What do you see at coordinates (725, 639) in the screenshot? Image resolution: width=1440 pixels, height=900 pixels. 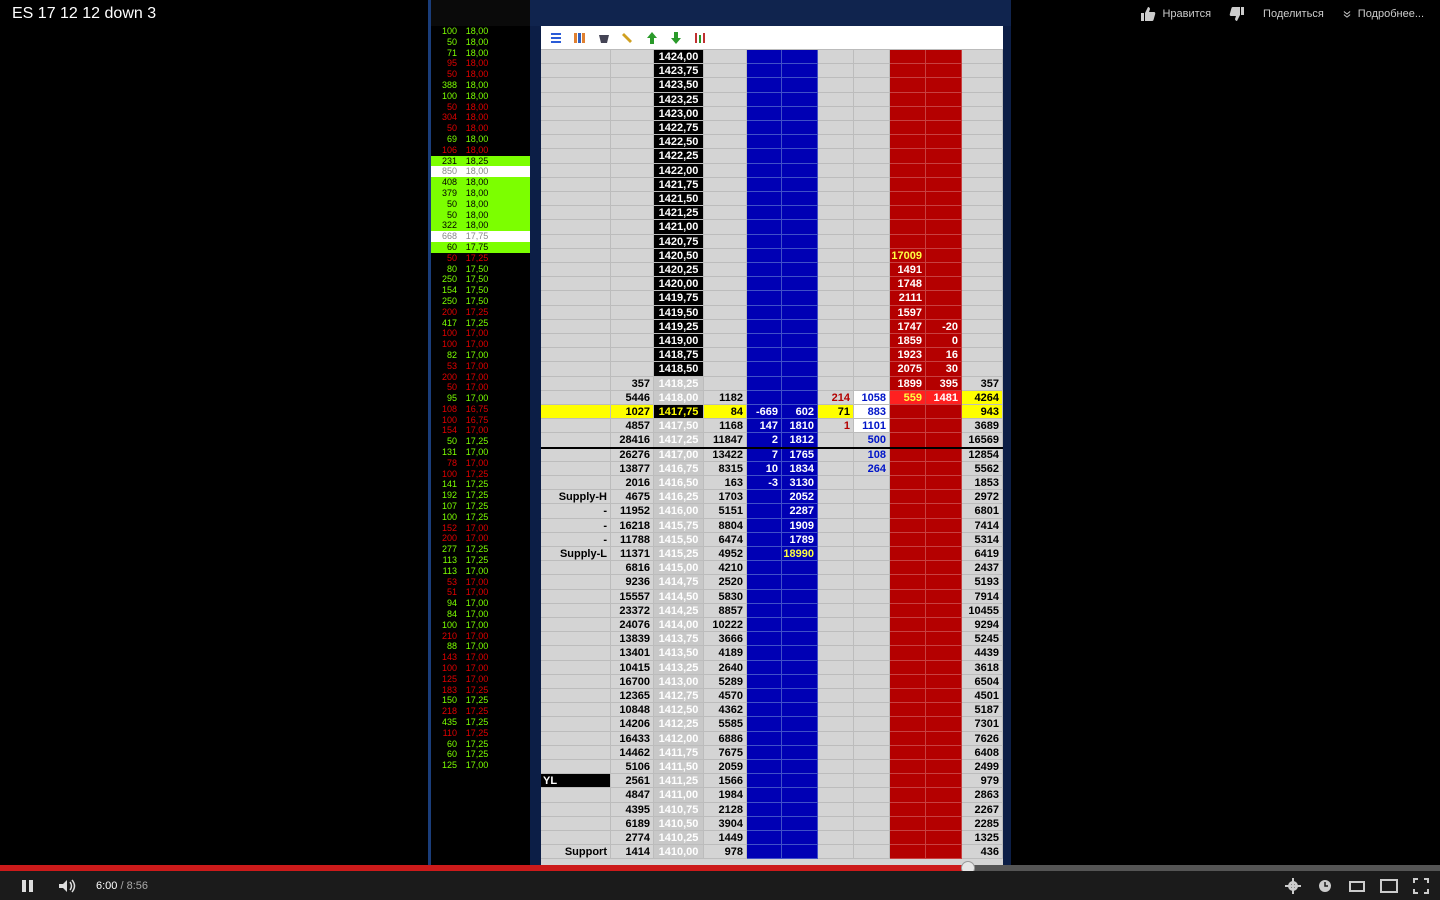 I see `volume-at-price-cell: 3666` at bounding box center [725, 639].